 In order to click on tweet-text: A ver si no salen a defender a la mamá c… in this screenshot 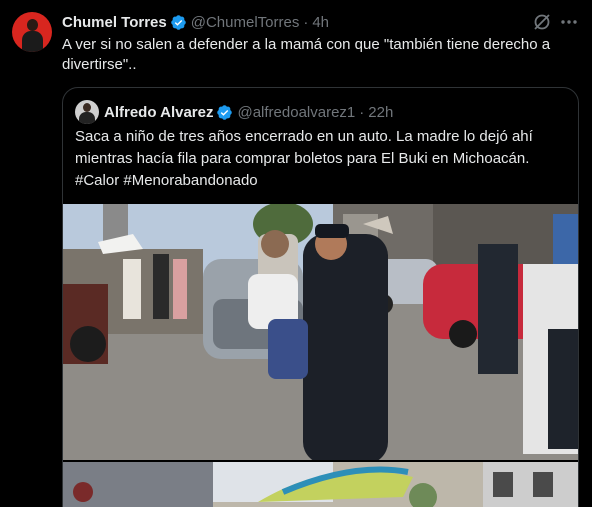, I will do `click(306, 54)`.